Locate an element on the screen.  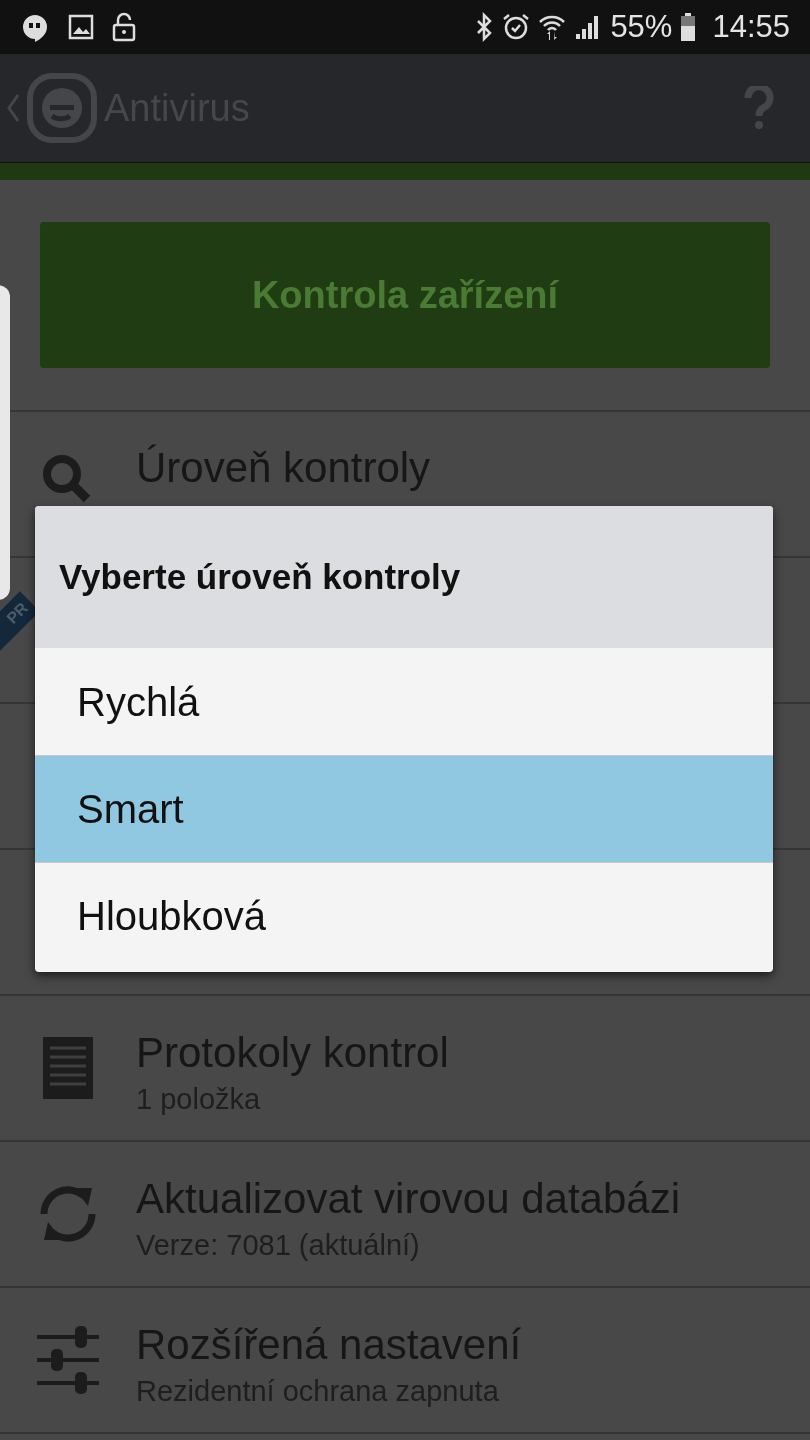
document-icon is located at coordinates (68, 1068).